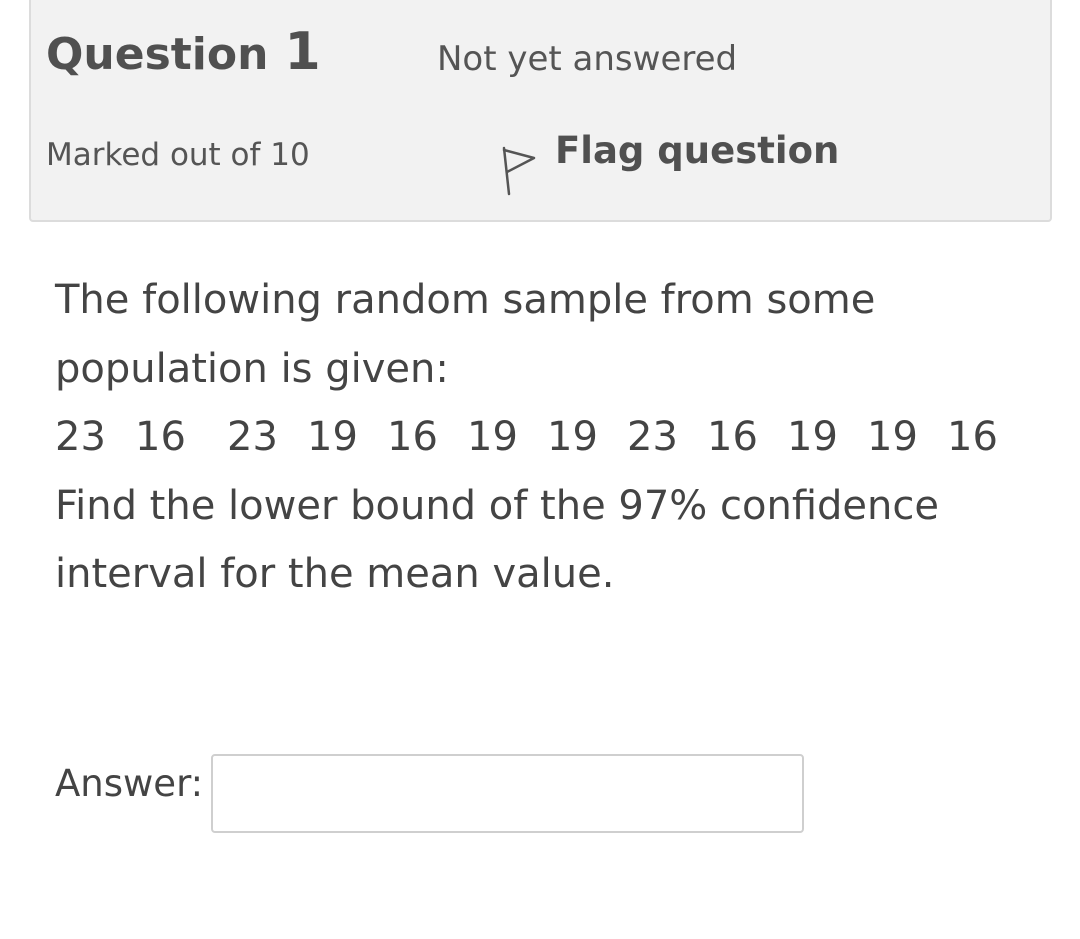  What do you see at coordinates (519, 171) in the screenshot?
I see `flag-outline-icon` at bounding box center [519, 171].